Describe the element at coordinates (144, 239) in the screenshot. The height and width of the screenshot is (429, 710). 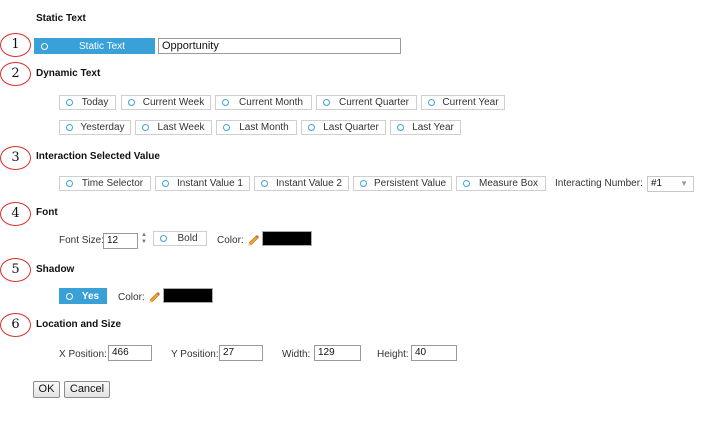
I see `spinner-arrows-icon: ▲ ▼` at that location.